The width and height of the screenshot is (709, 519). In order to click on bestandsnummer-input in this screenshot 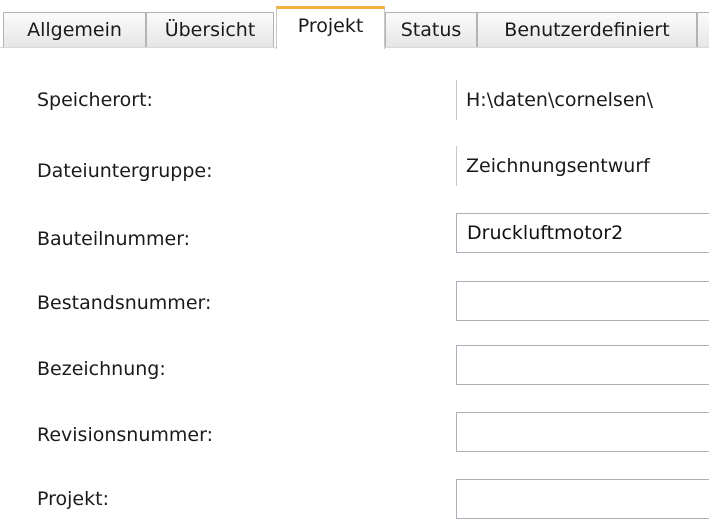, I will do `click(582, 301)`.